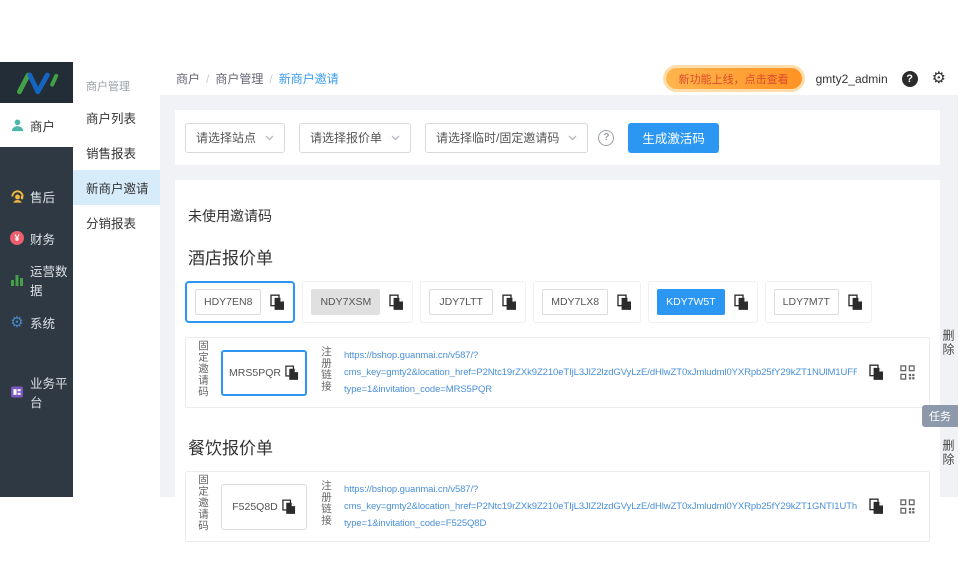 This screenshot has height=565, width=964. What do you see at coordinates (17, 125) in the screenshot?
I see `merchant-person-icon` at bounding box center [17, 125].